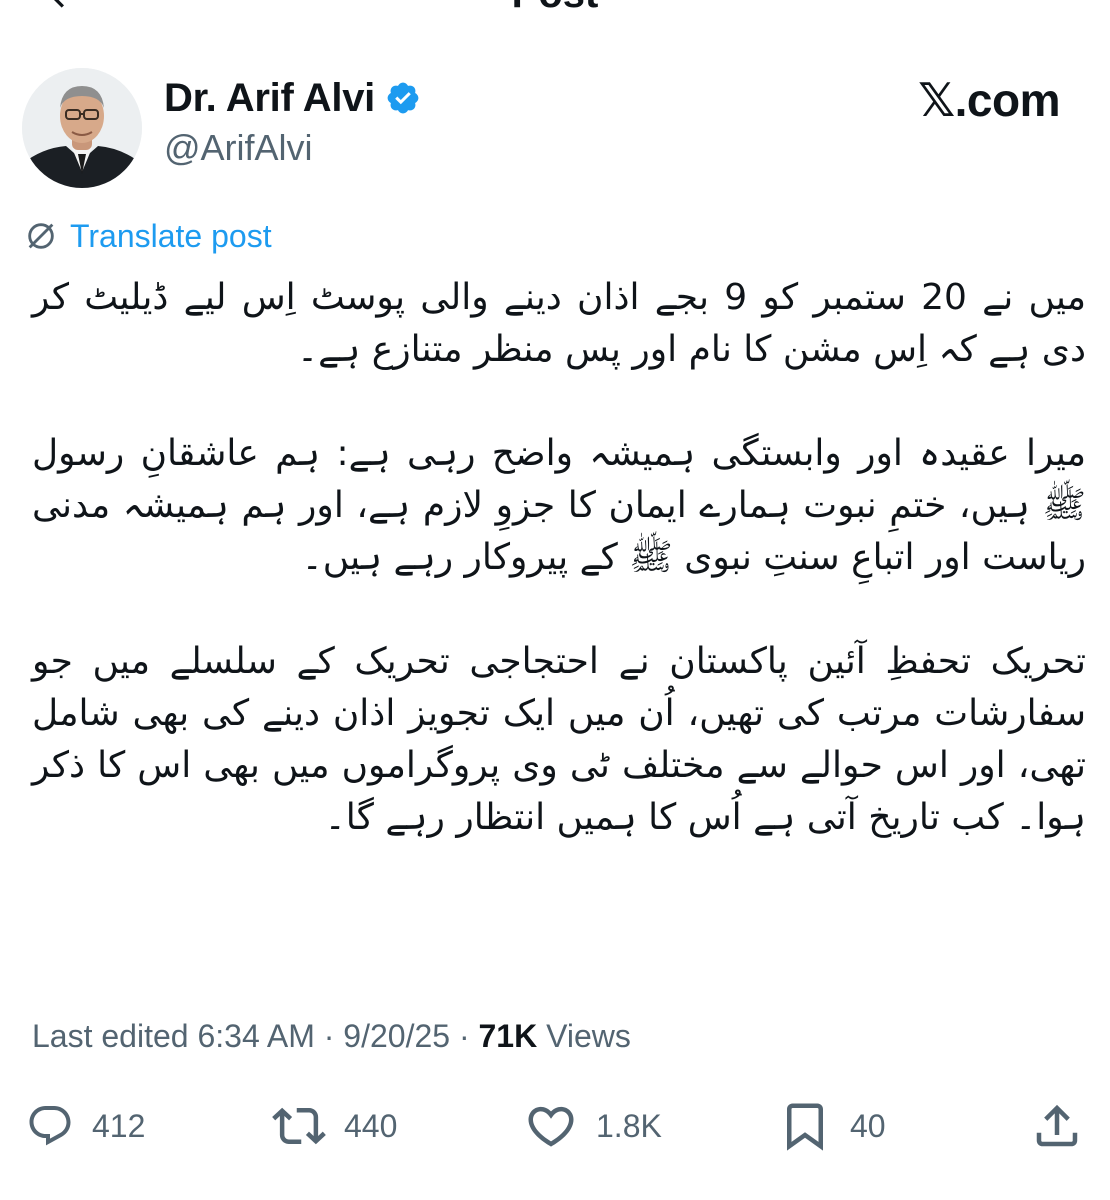  What do you see at coordinates (555, 7) in the screenshot?
I see `page-title: Post` at bounding box center [555, 7].